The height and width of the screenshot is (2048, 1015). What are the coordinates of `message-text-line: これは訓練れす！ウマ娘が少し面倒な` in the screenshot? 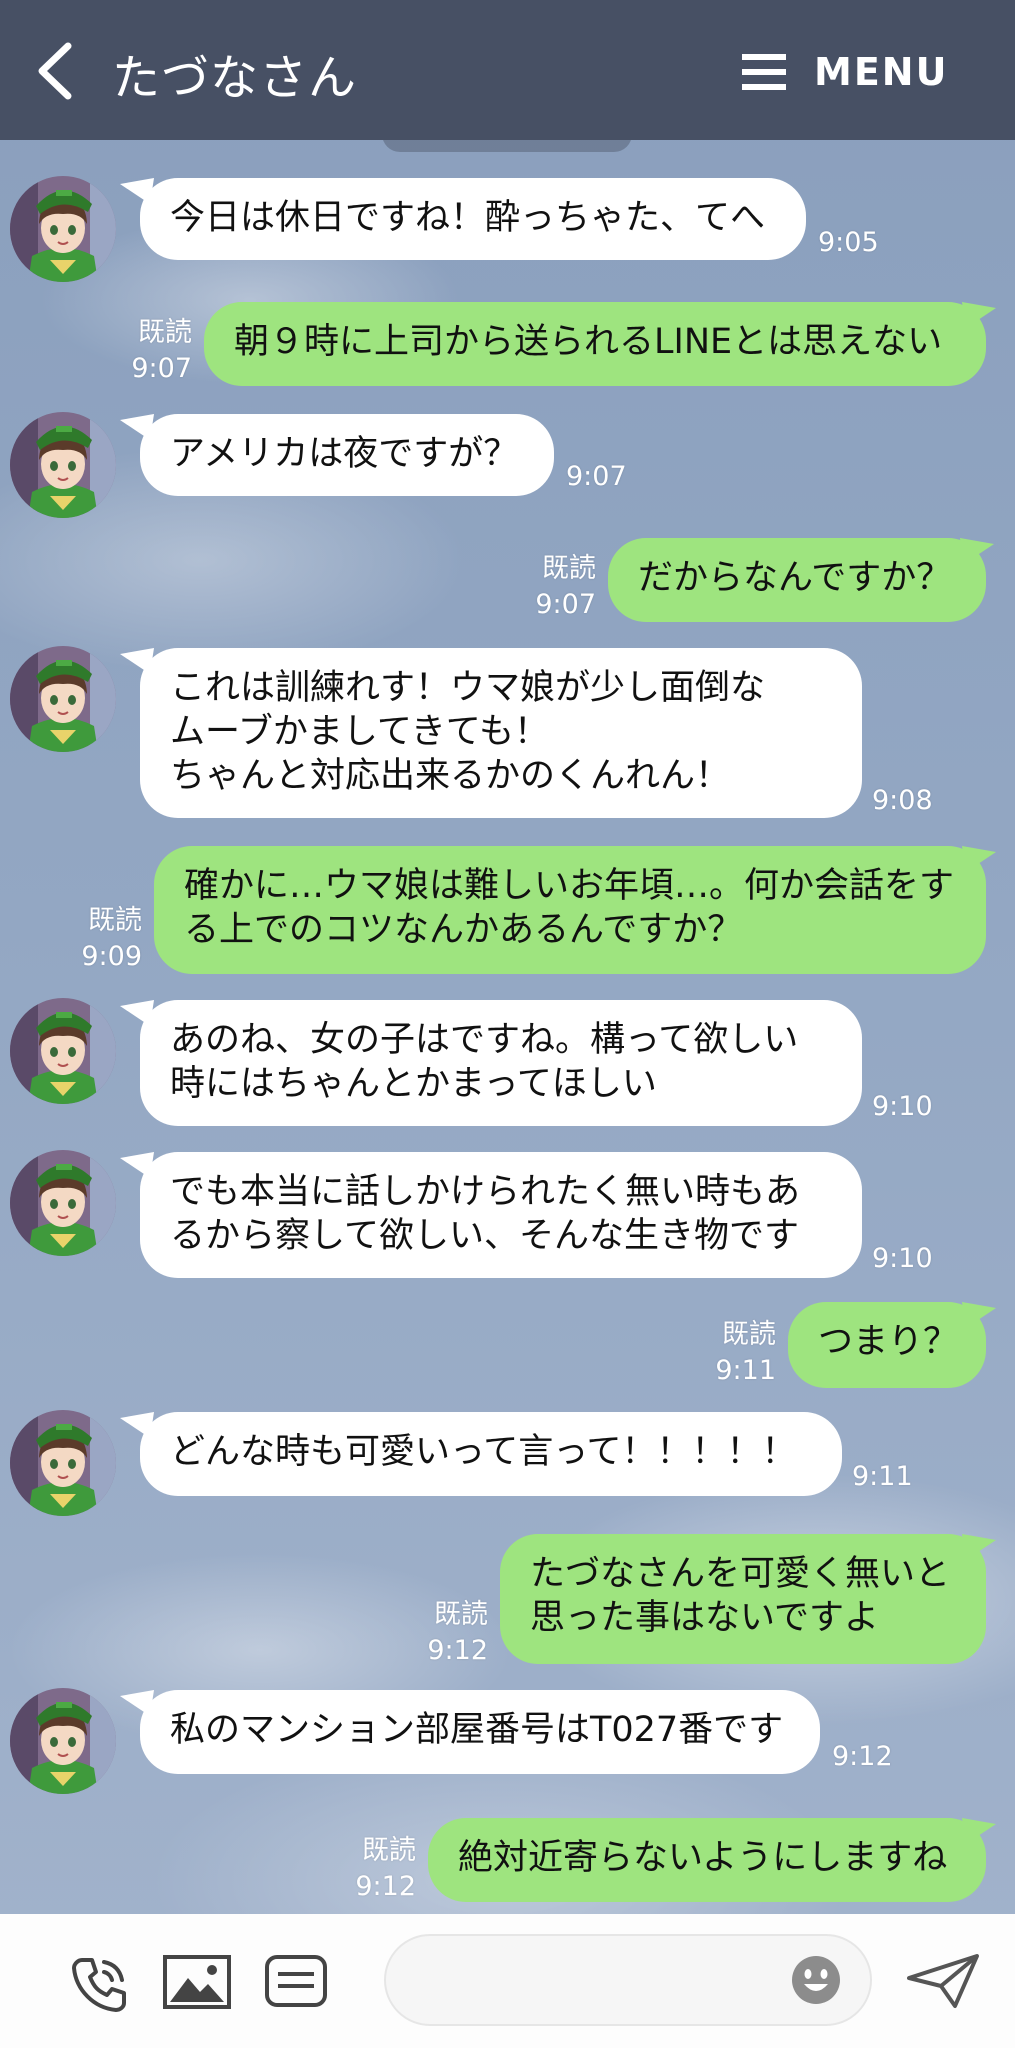 It's located at (468, 688).